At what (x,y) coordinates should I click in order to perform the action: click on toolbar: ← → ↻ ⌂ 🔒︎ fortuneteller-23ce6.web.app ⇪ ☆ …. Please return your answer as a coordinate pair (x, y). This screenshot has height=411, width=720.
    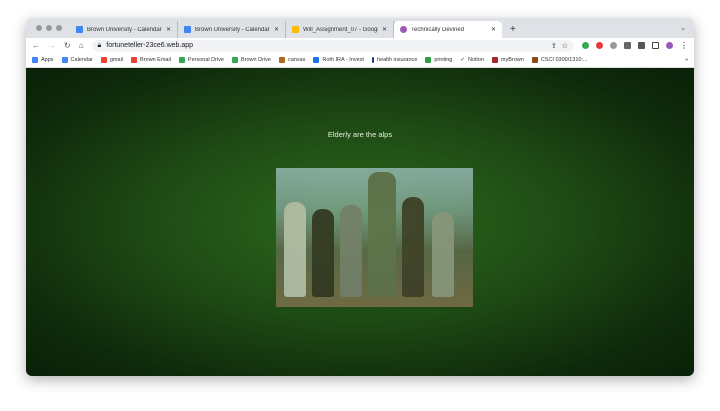
    Looking at the image, I should click on (360, 45).